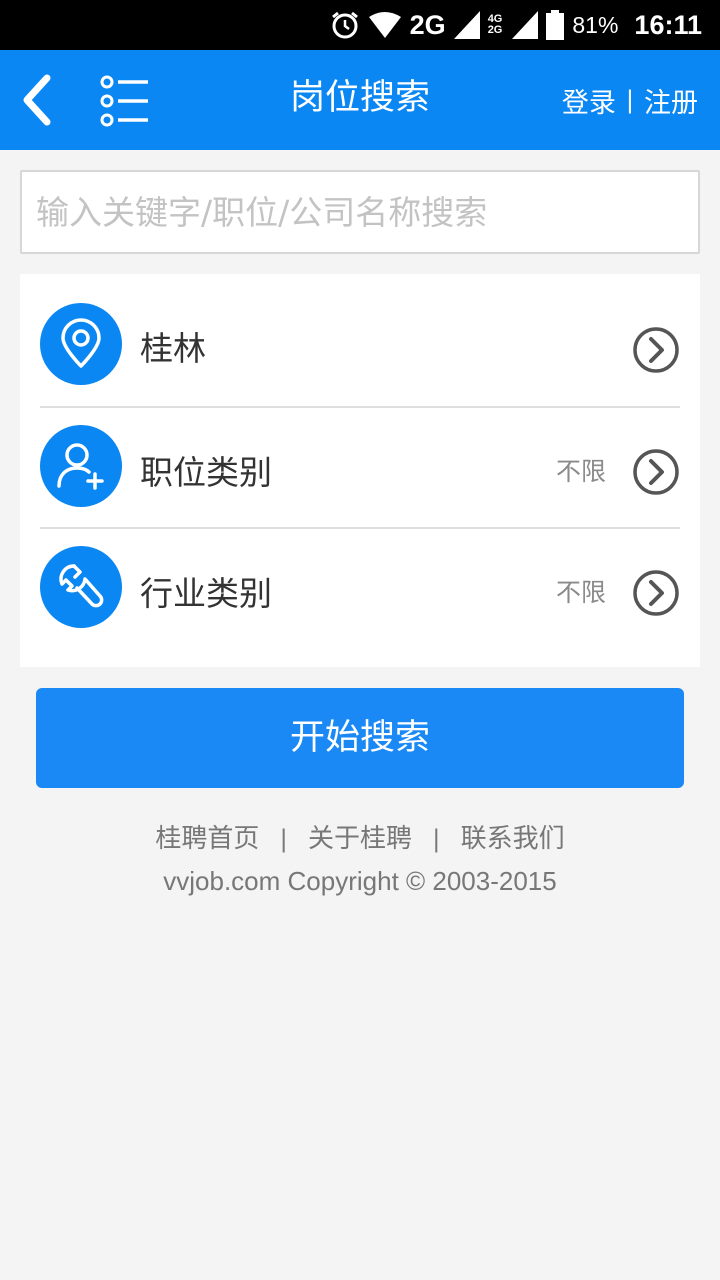  I want to click on wrench-icon, so click(81, 587).